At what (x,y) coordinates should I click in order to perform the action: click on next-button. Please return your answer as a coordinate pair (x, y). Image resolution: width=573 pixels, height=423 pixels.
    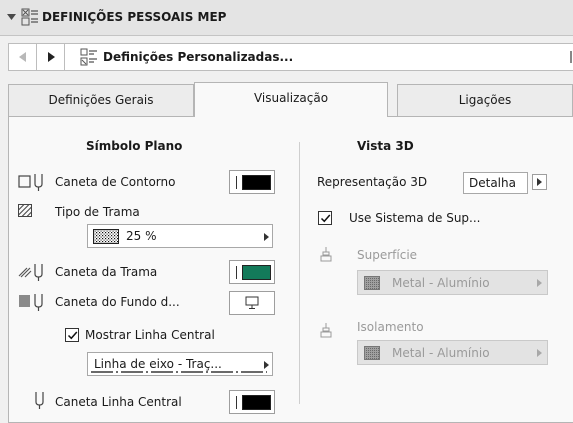
    Looking at the image, I should click on (51, 57).